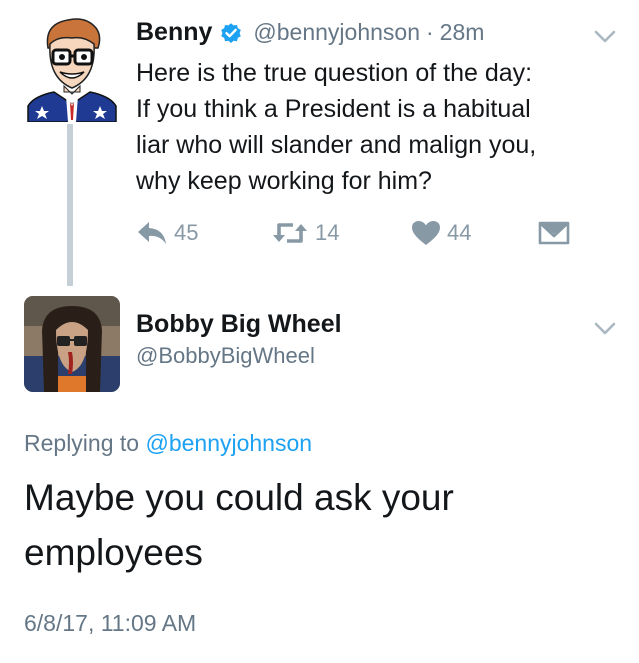 The height and width of the screenshot is (663, 639). Describe the element at coordinates (82, 443) in the screenshot. I see `replying-prefix: Replying to` at that location.